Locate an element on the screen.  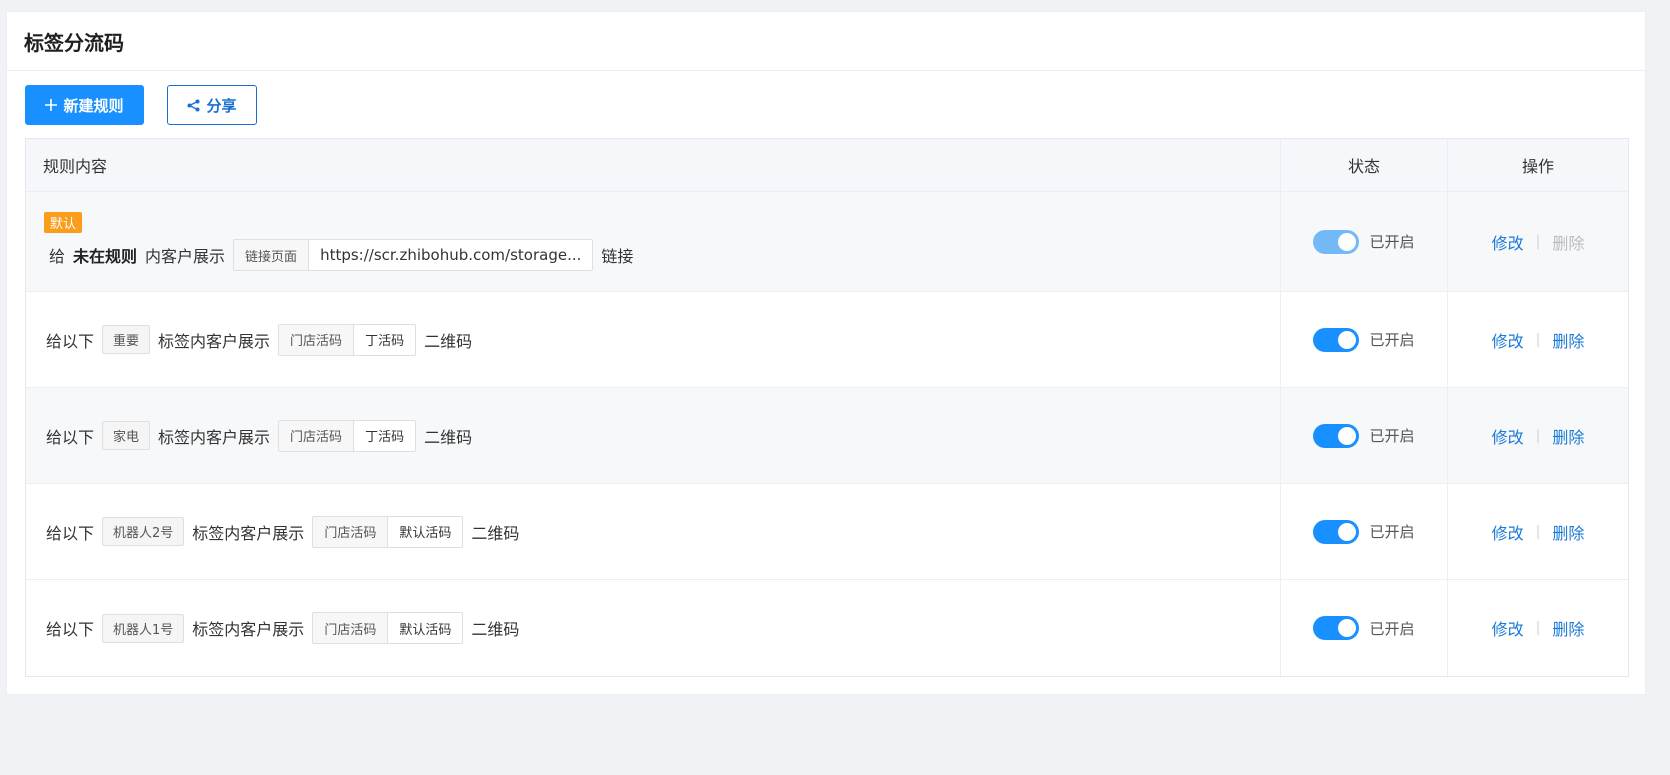
rule-line: 给以下 重要 标签内客户展示 门店活码 丁活码 二维码 is located at coordinates (262, 339).